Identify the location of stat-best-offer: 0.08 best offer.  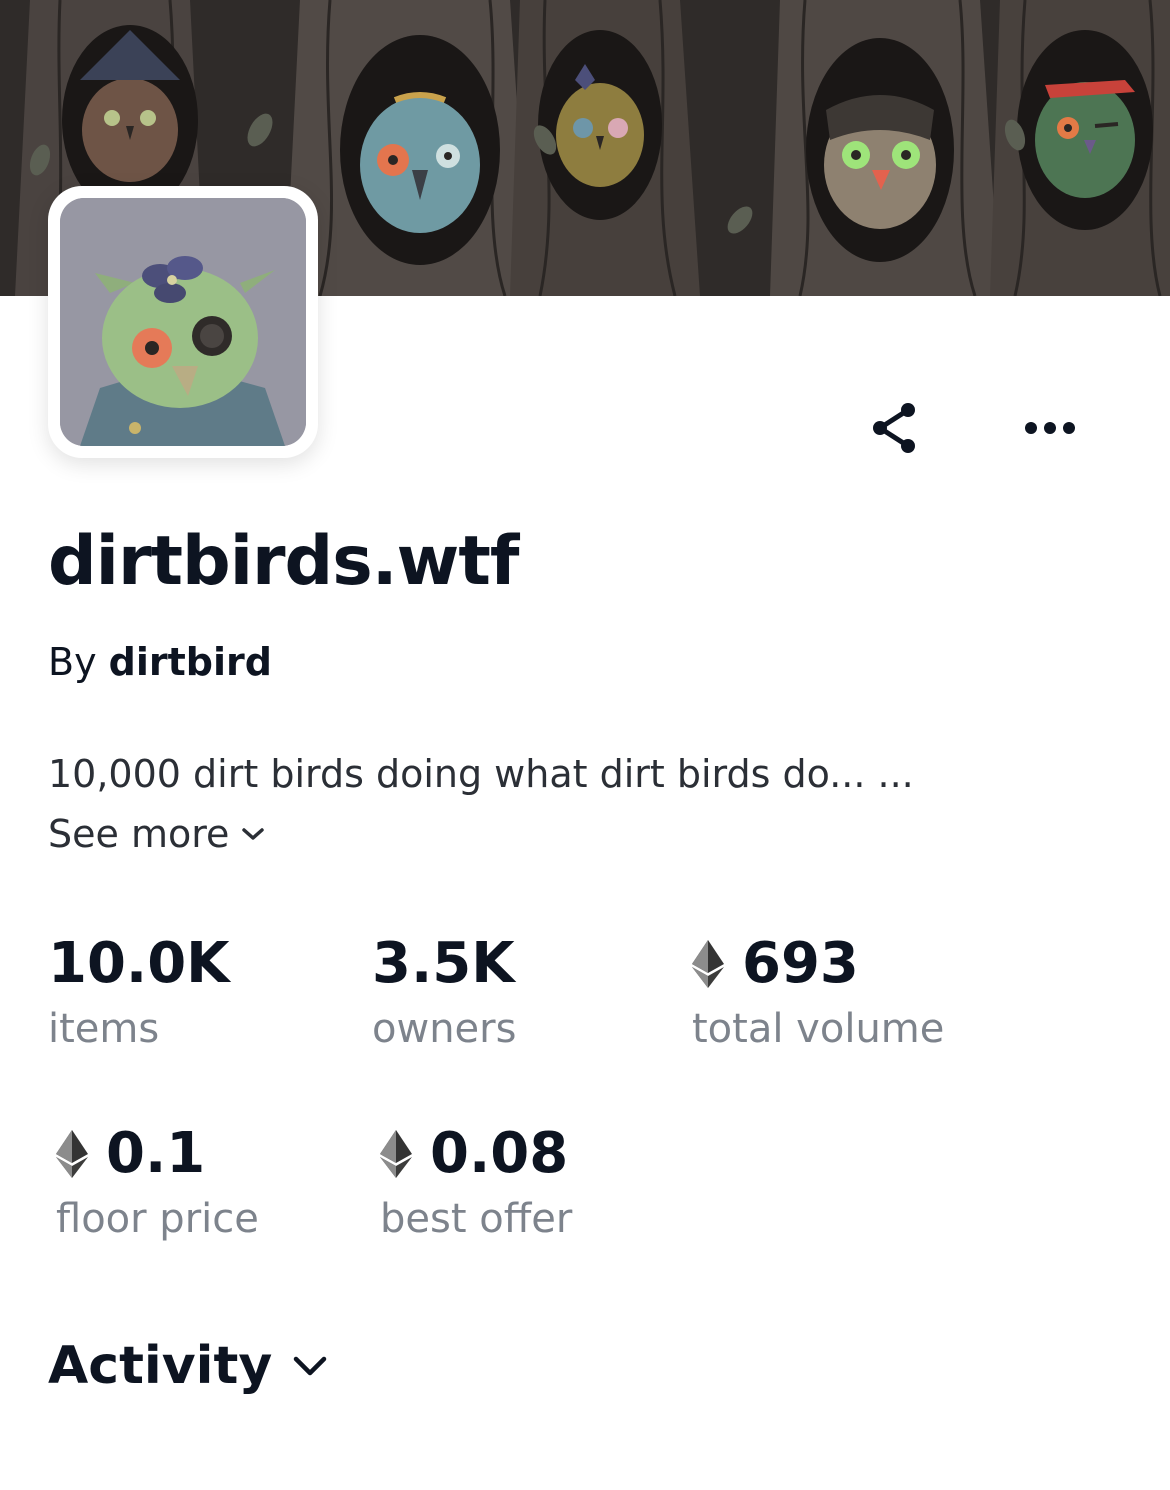
(476, 1184).